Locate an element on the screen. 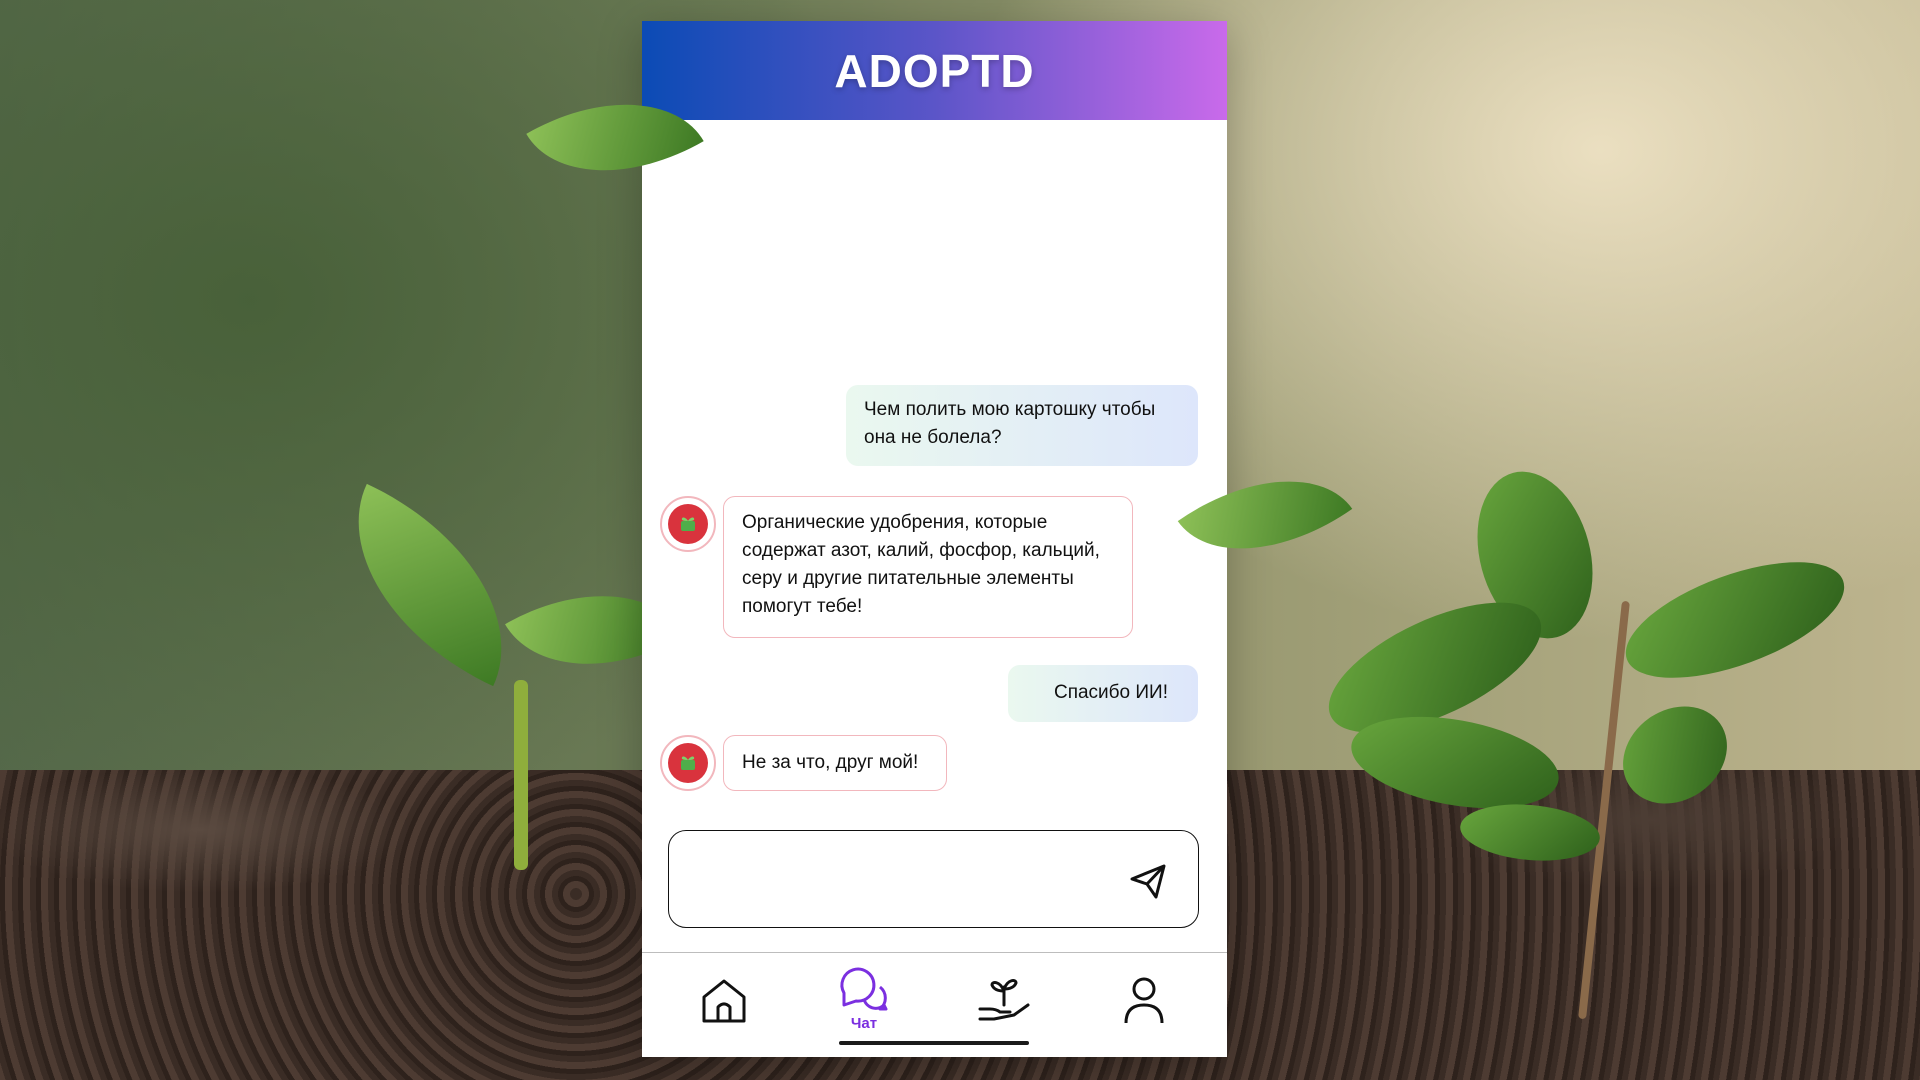  nav-home is located at coordinates (724, 1005).